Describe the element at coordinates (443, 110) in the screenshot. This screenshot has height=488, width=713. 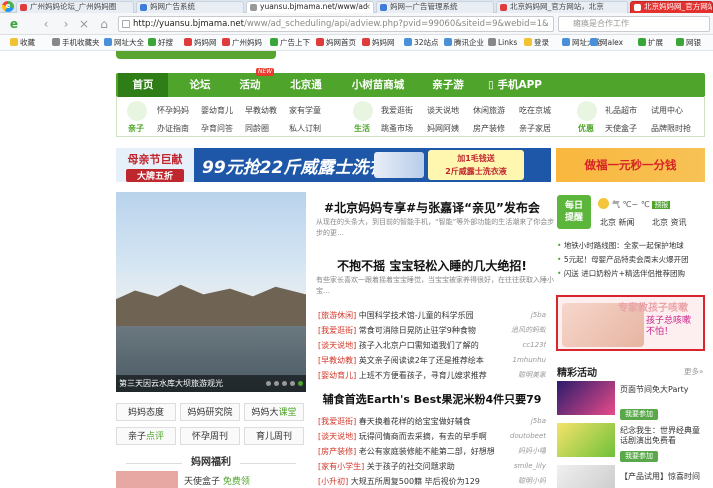
I see `subnav-link: 谈天说地` at that location.